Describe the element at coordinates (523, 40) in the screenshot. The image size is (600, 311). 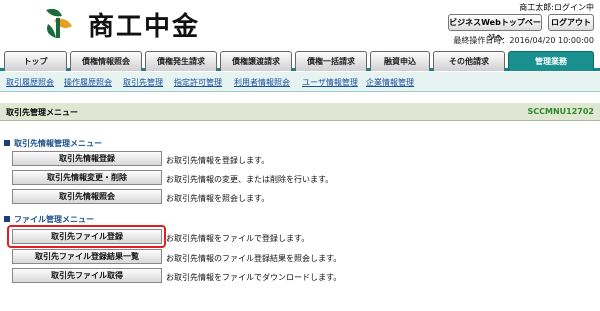
I see `last-operation-time: 最終操作日時：2016/04/20 10:00:00` at that location.